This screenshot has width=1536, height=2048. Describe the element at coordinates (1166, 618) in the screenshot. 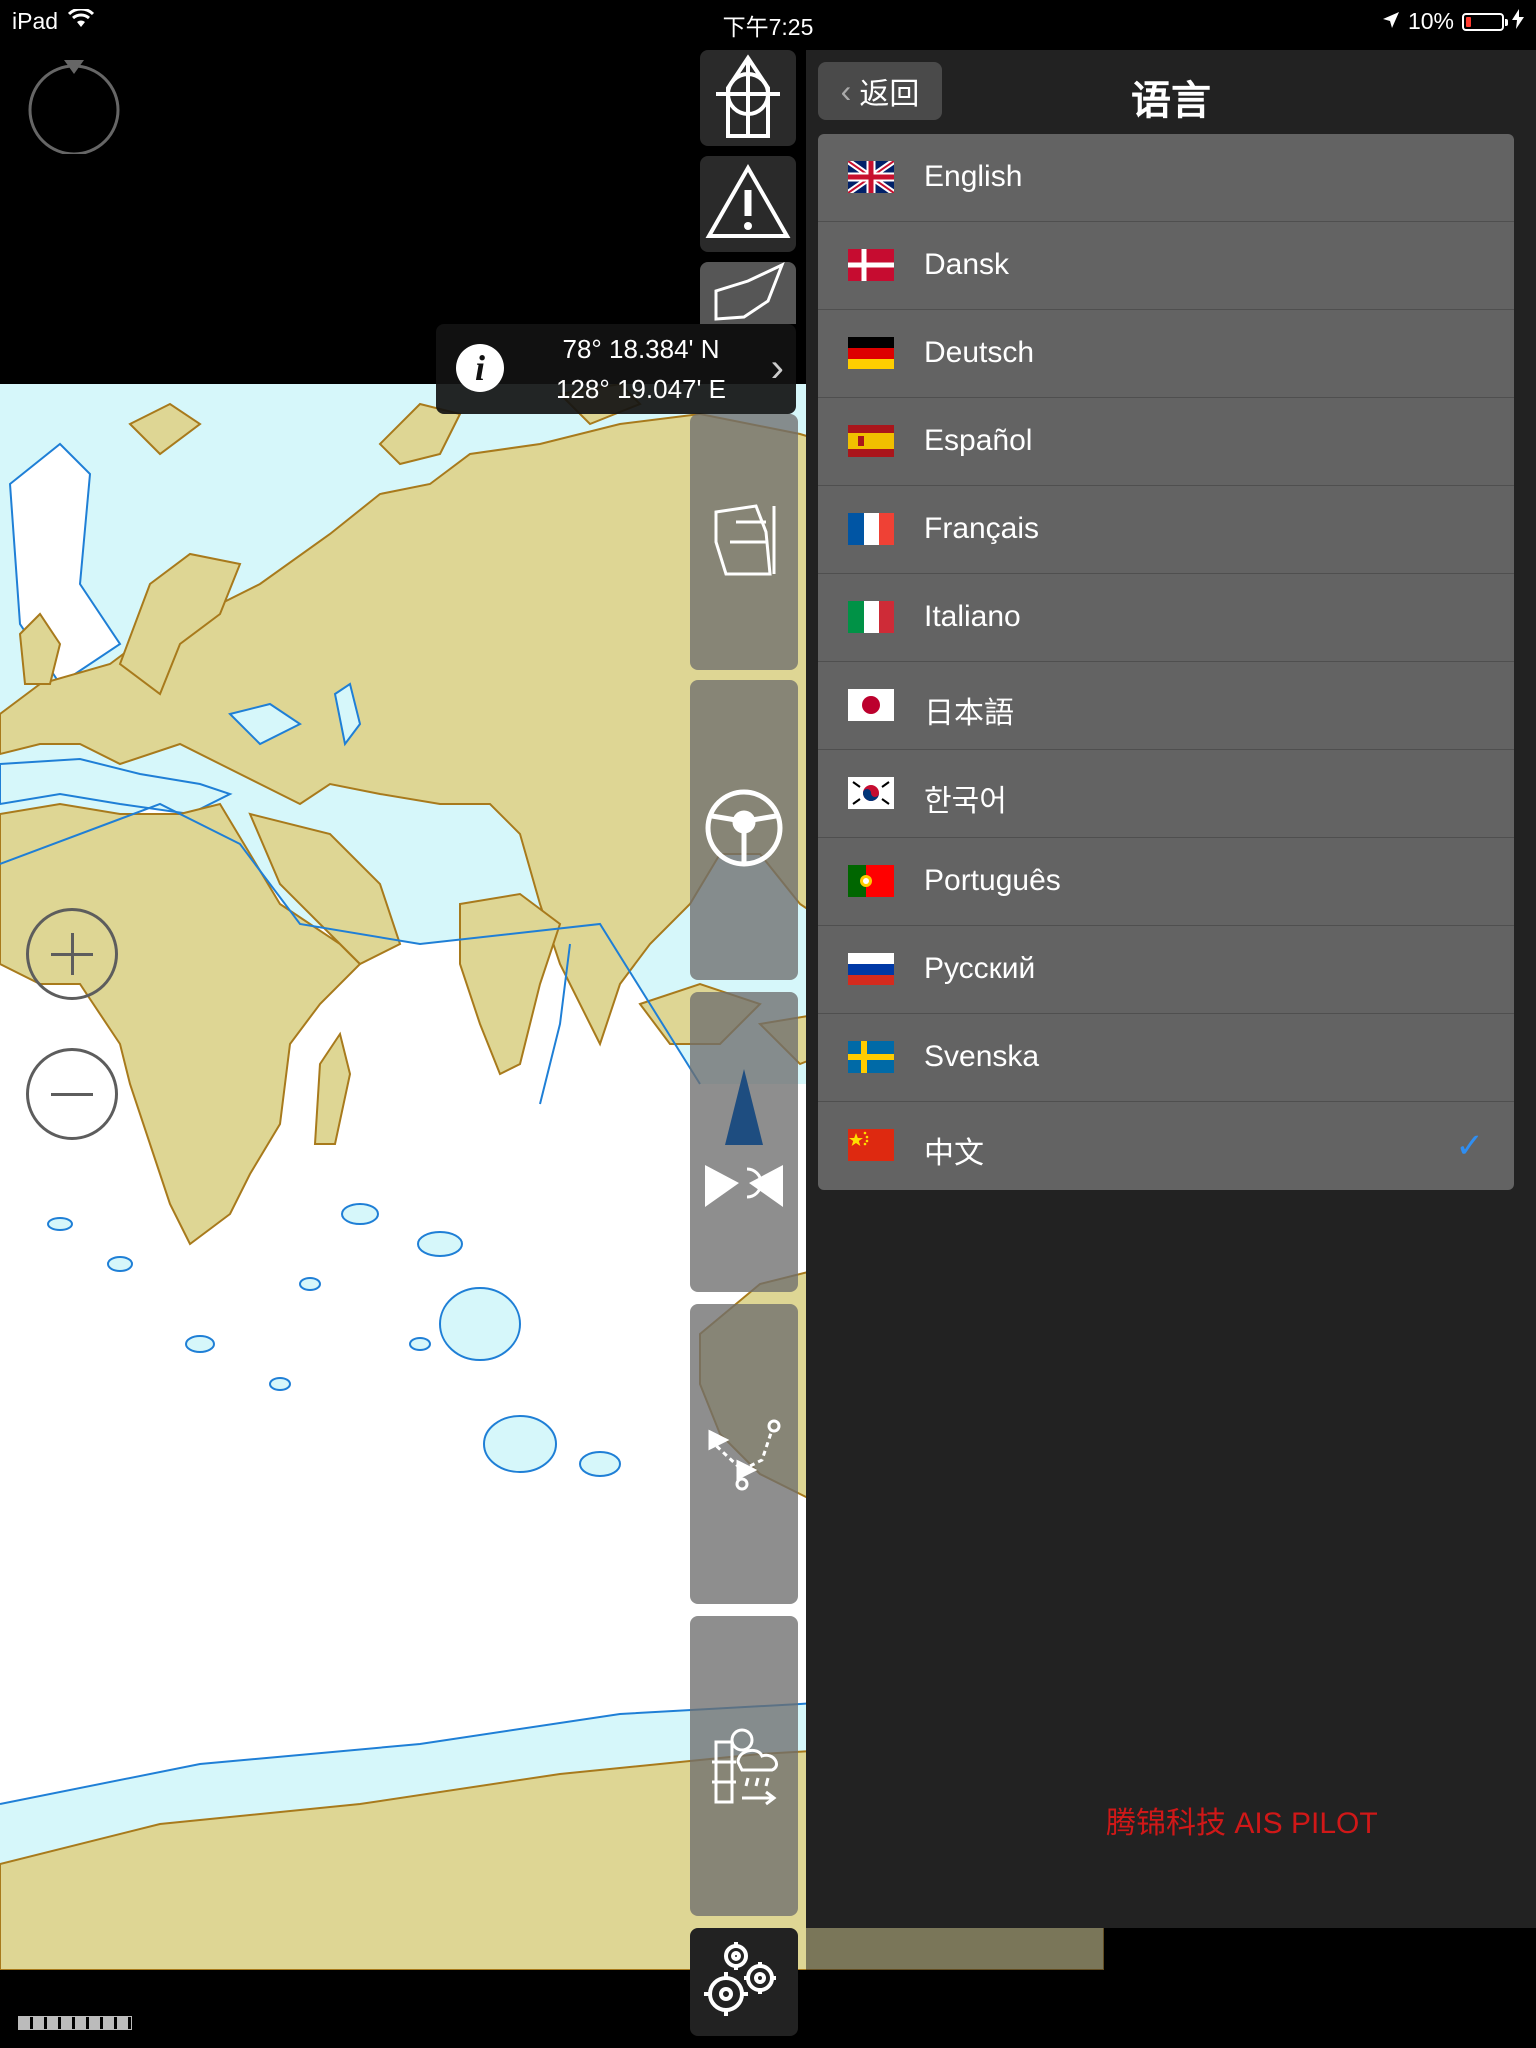

I see `language-item: Italiano` at that location.